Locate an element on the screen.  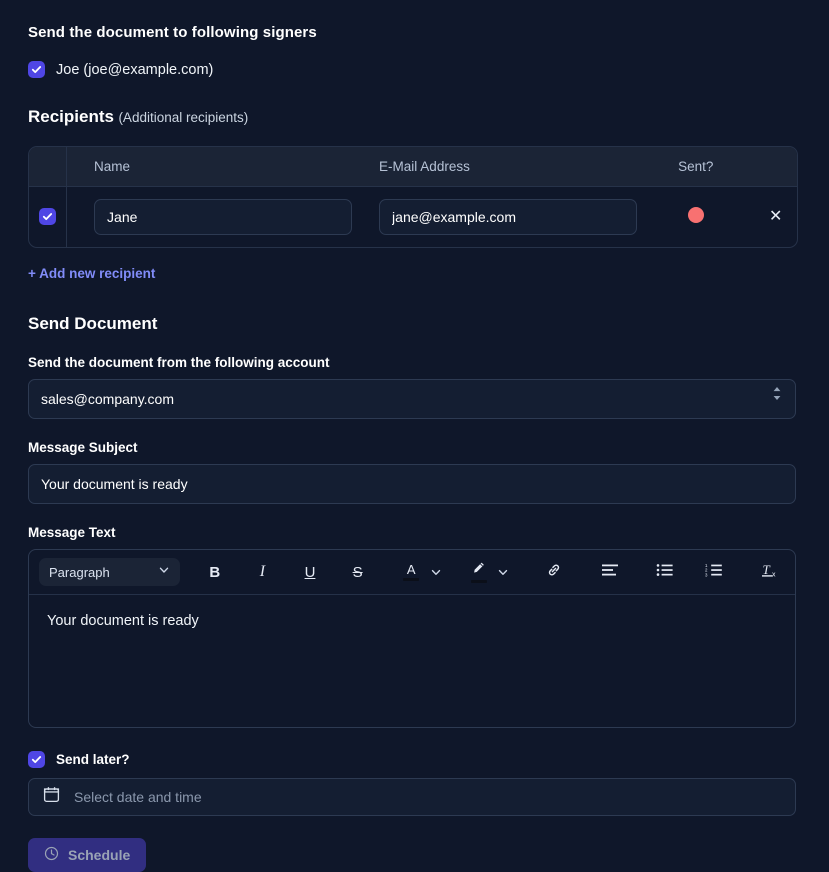
column-header-sent: Sent? is located at coordinates (696, 167).